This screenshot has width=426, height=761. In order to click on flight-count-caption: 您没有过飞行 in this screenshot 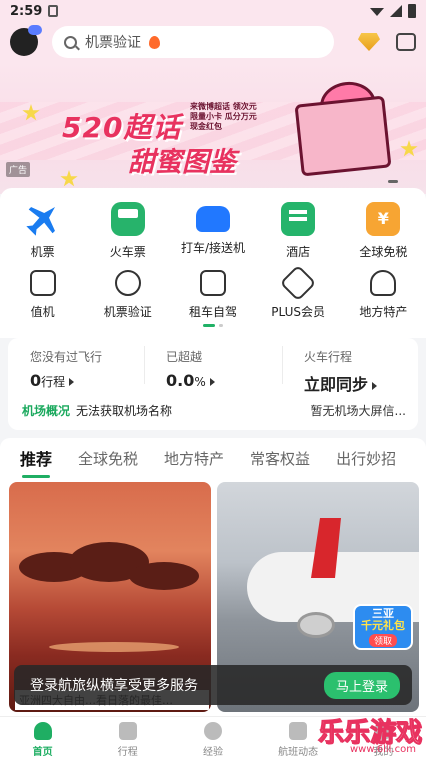, I will do `click(66, 357)`.